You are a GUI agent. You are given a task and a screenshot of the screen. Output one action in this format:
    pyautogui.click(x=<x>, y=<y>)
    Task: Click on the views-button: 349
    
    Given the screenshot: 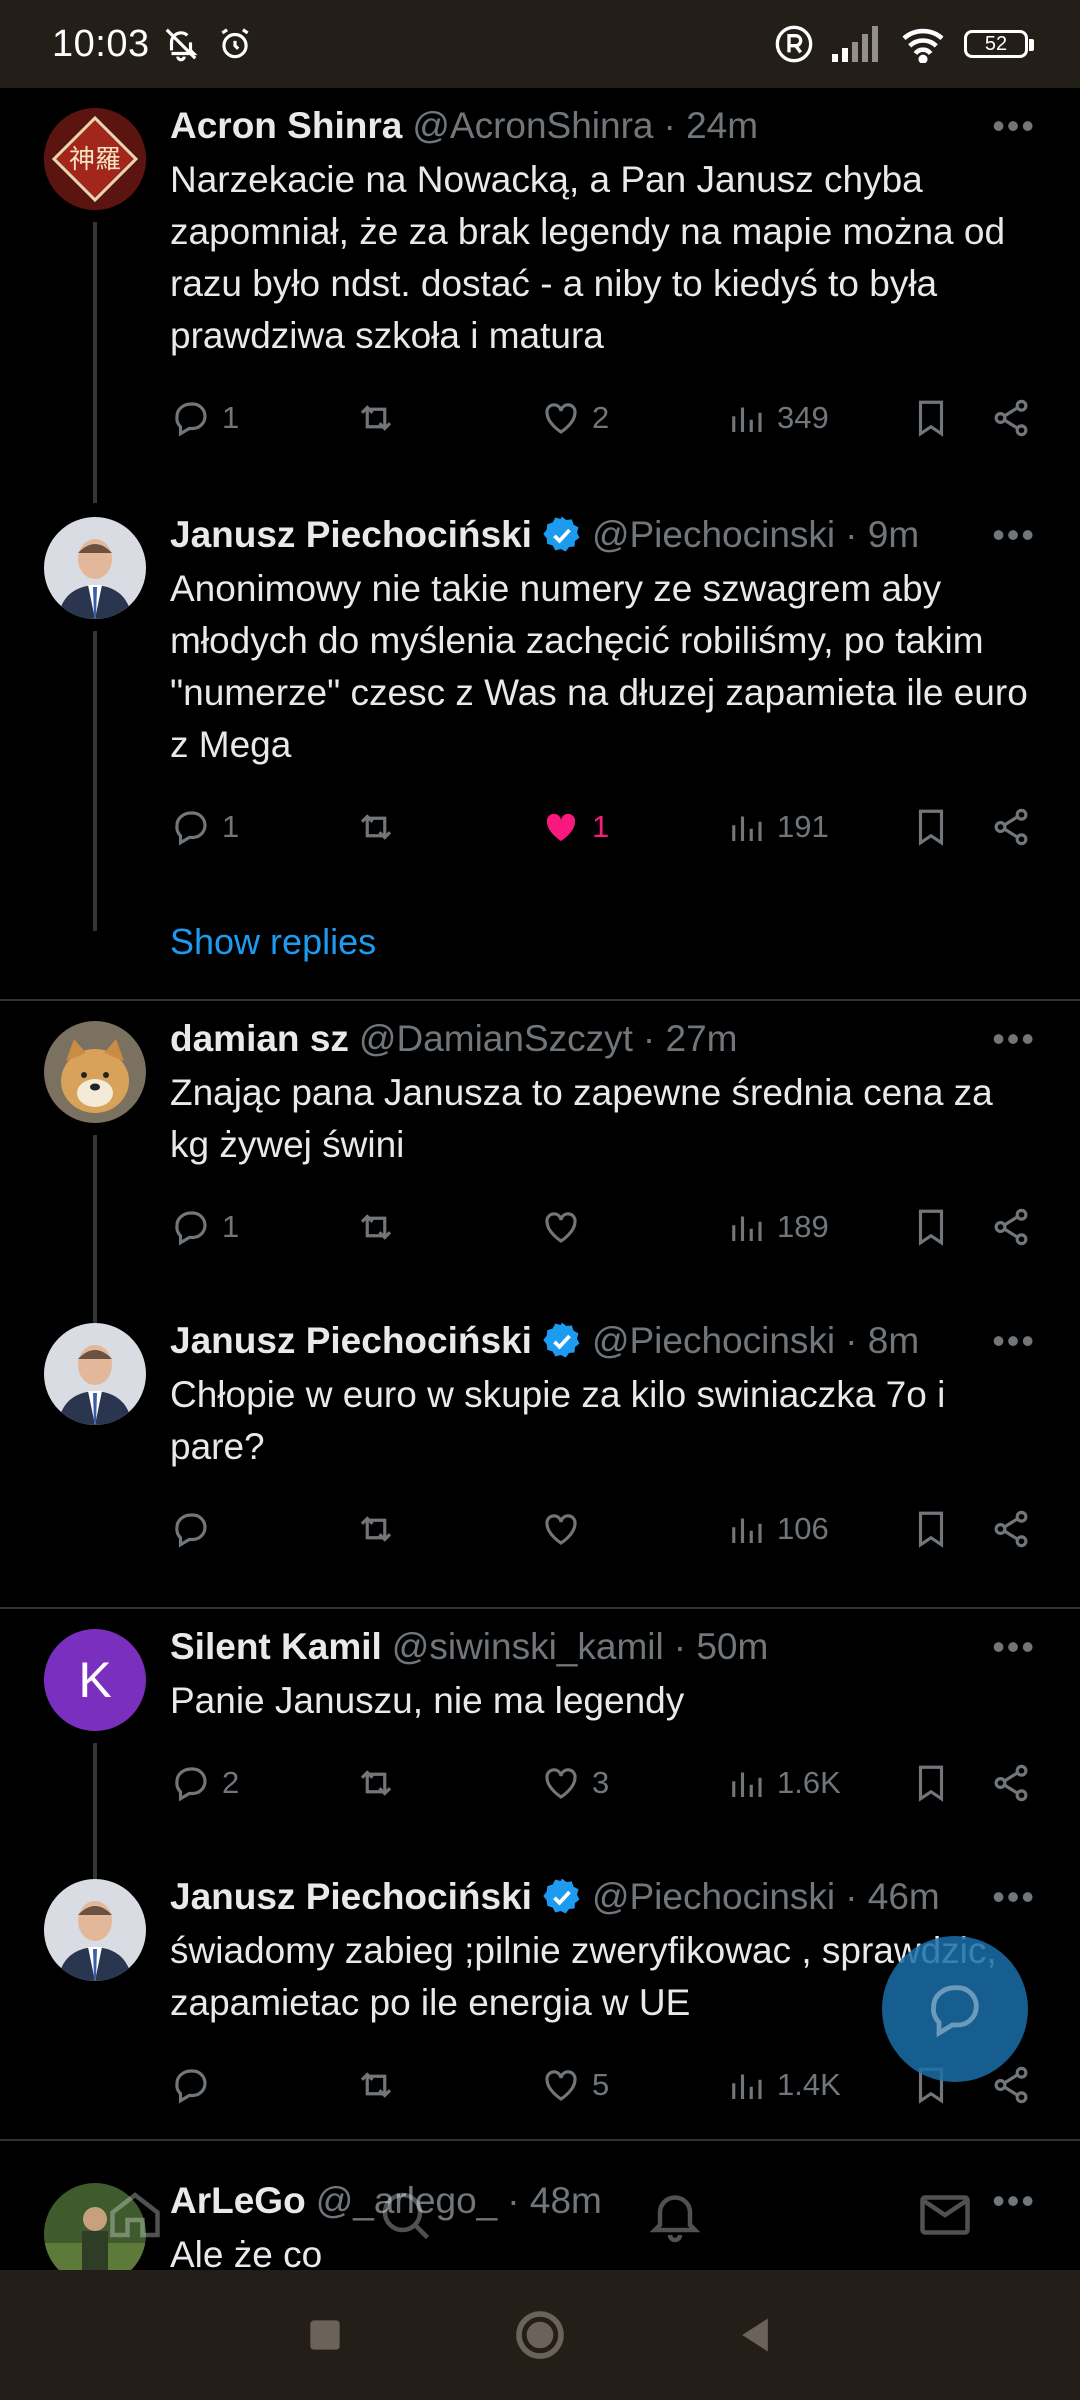 What is the action you would take?
    pyautogui.click(x=817, y=418)
    